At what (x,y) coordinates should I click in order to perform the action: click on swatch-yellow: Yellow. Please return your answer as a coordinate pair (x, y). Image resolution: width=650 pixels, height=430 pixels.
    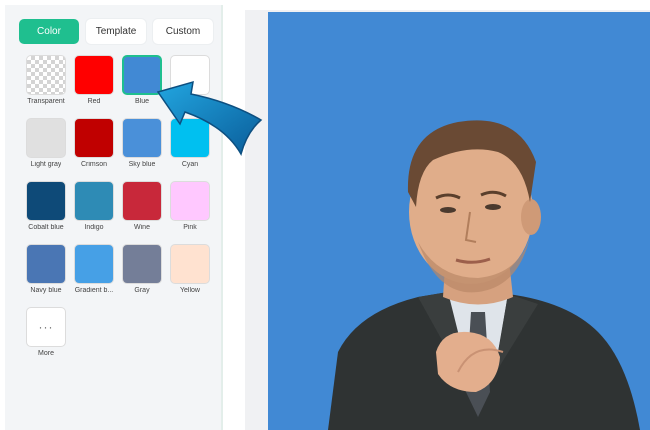
    Looking at the image, I should click on (190, 273).